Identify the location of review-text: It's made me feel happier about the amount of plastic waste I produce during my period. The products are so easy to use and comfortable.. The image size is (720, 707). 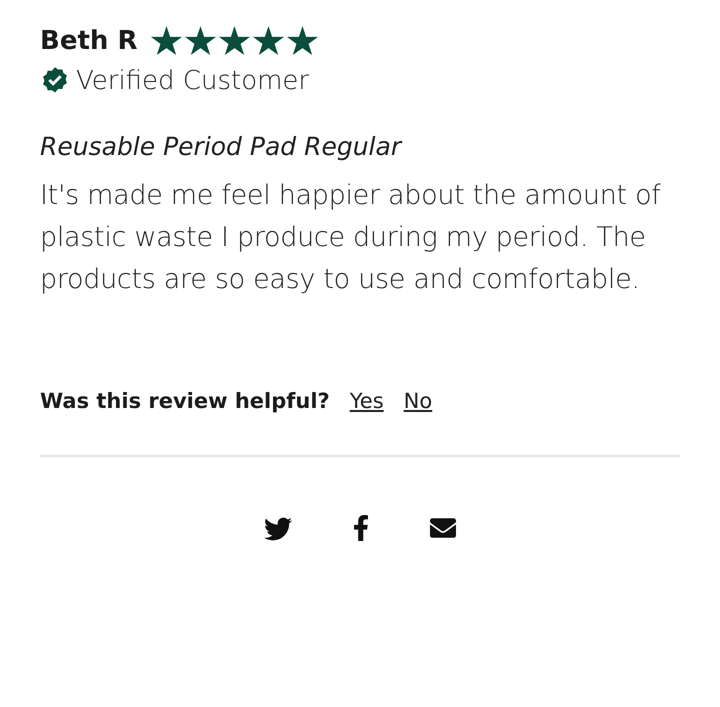
(351, 238).